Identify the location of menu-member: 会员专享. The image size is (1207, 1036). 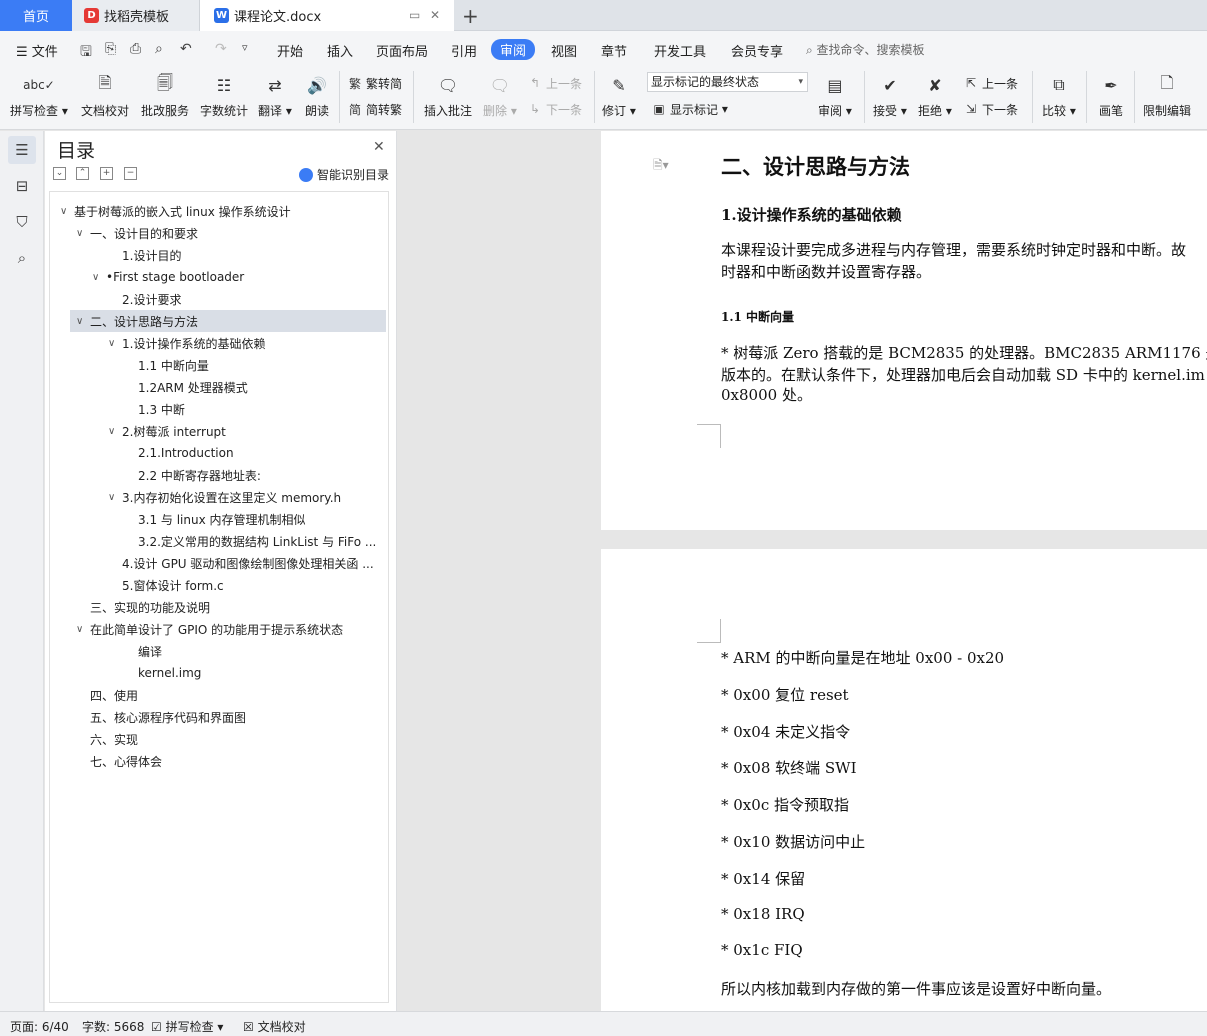
(757, 50).